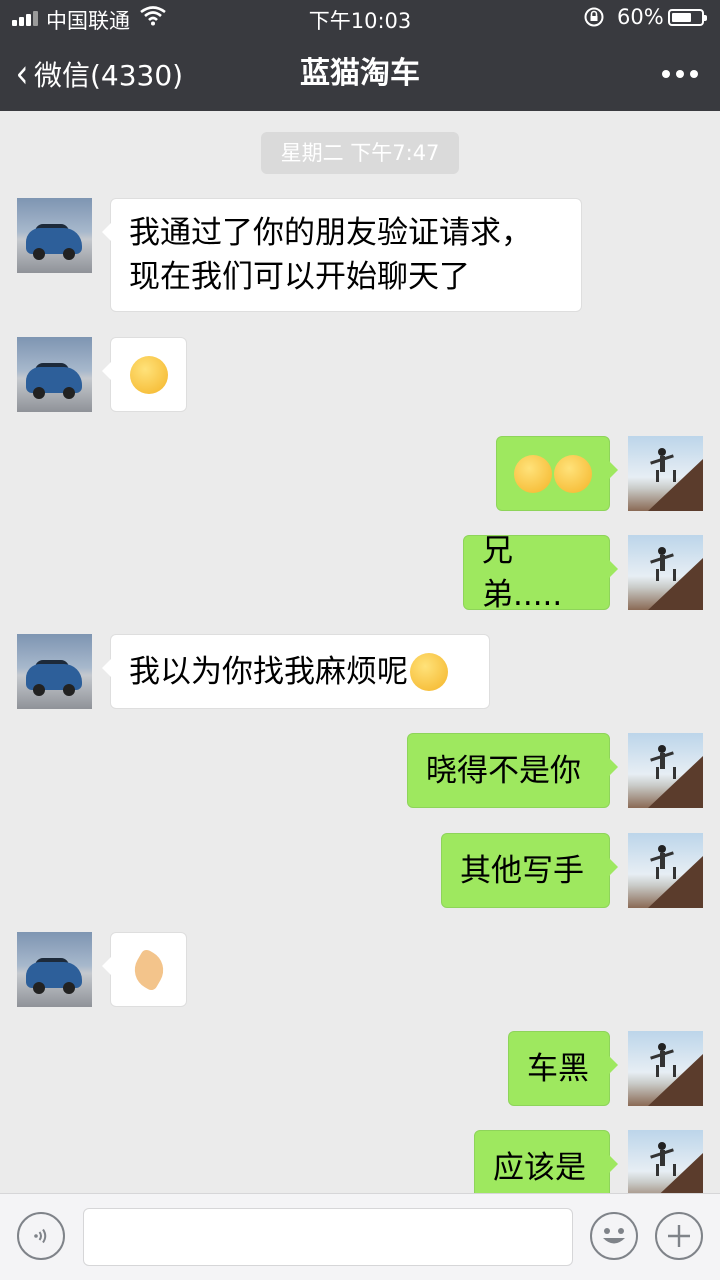 The width and height of the screenshot is (720, 1280). I want to click on battery-fill, so click(681, 17).